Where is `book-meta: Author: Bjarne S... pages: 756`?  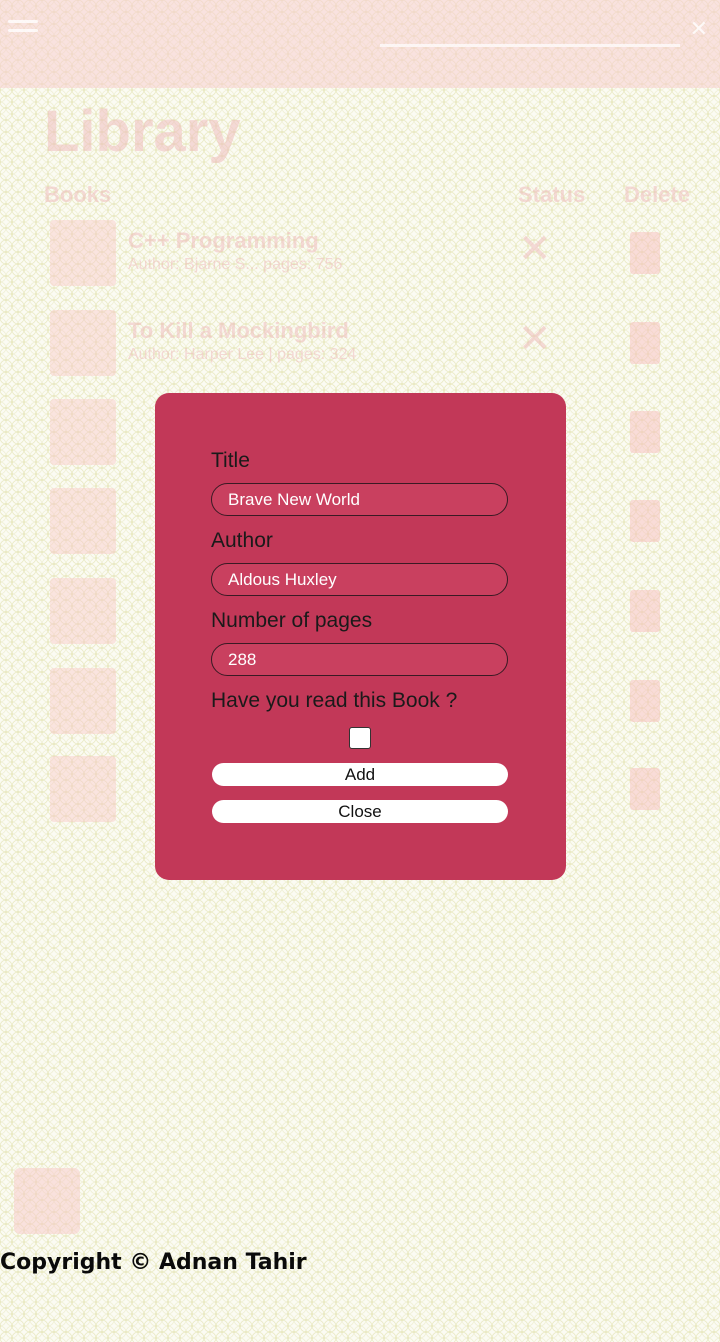
book-meta: Author: Bjarne S... pages: 756 is located at coordinates (235, 264).